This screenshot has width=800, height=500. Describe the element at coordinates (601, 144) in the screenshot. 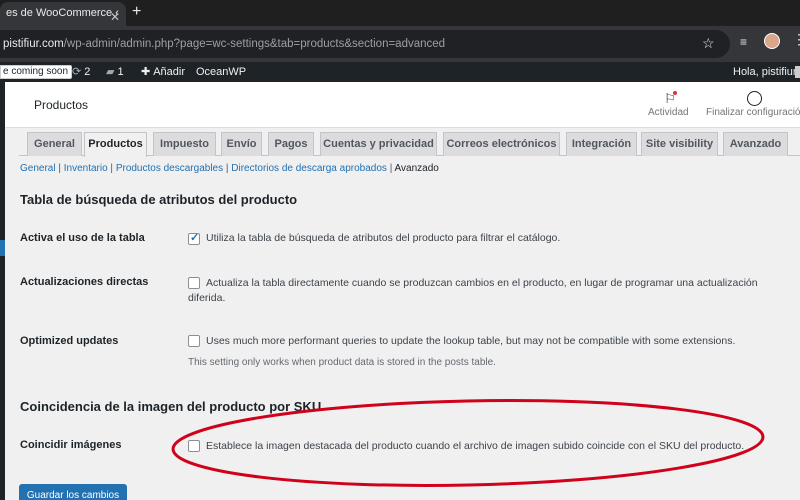

I see `tab-integracion: Integración` at that location.